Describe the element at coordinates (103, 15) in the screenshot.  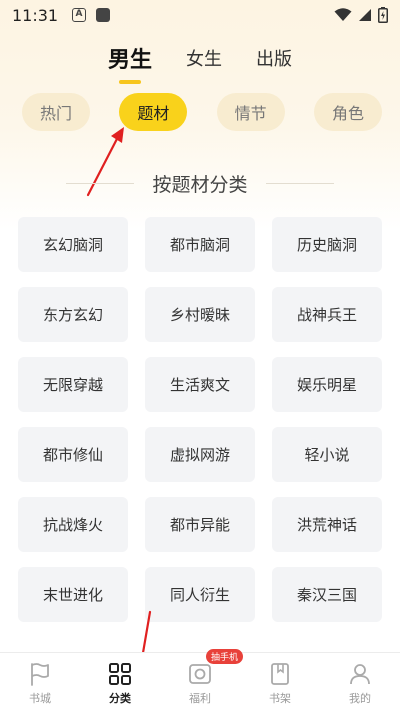
I see `notification-square-icon` at that location.